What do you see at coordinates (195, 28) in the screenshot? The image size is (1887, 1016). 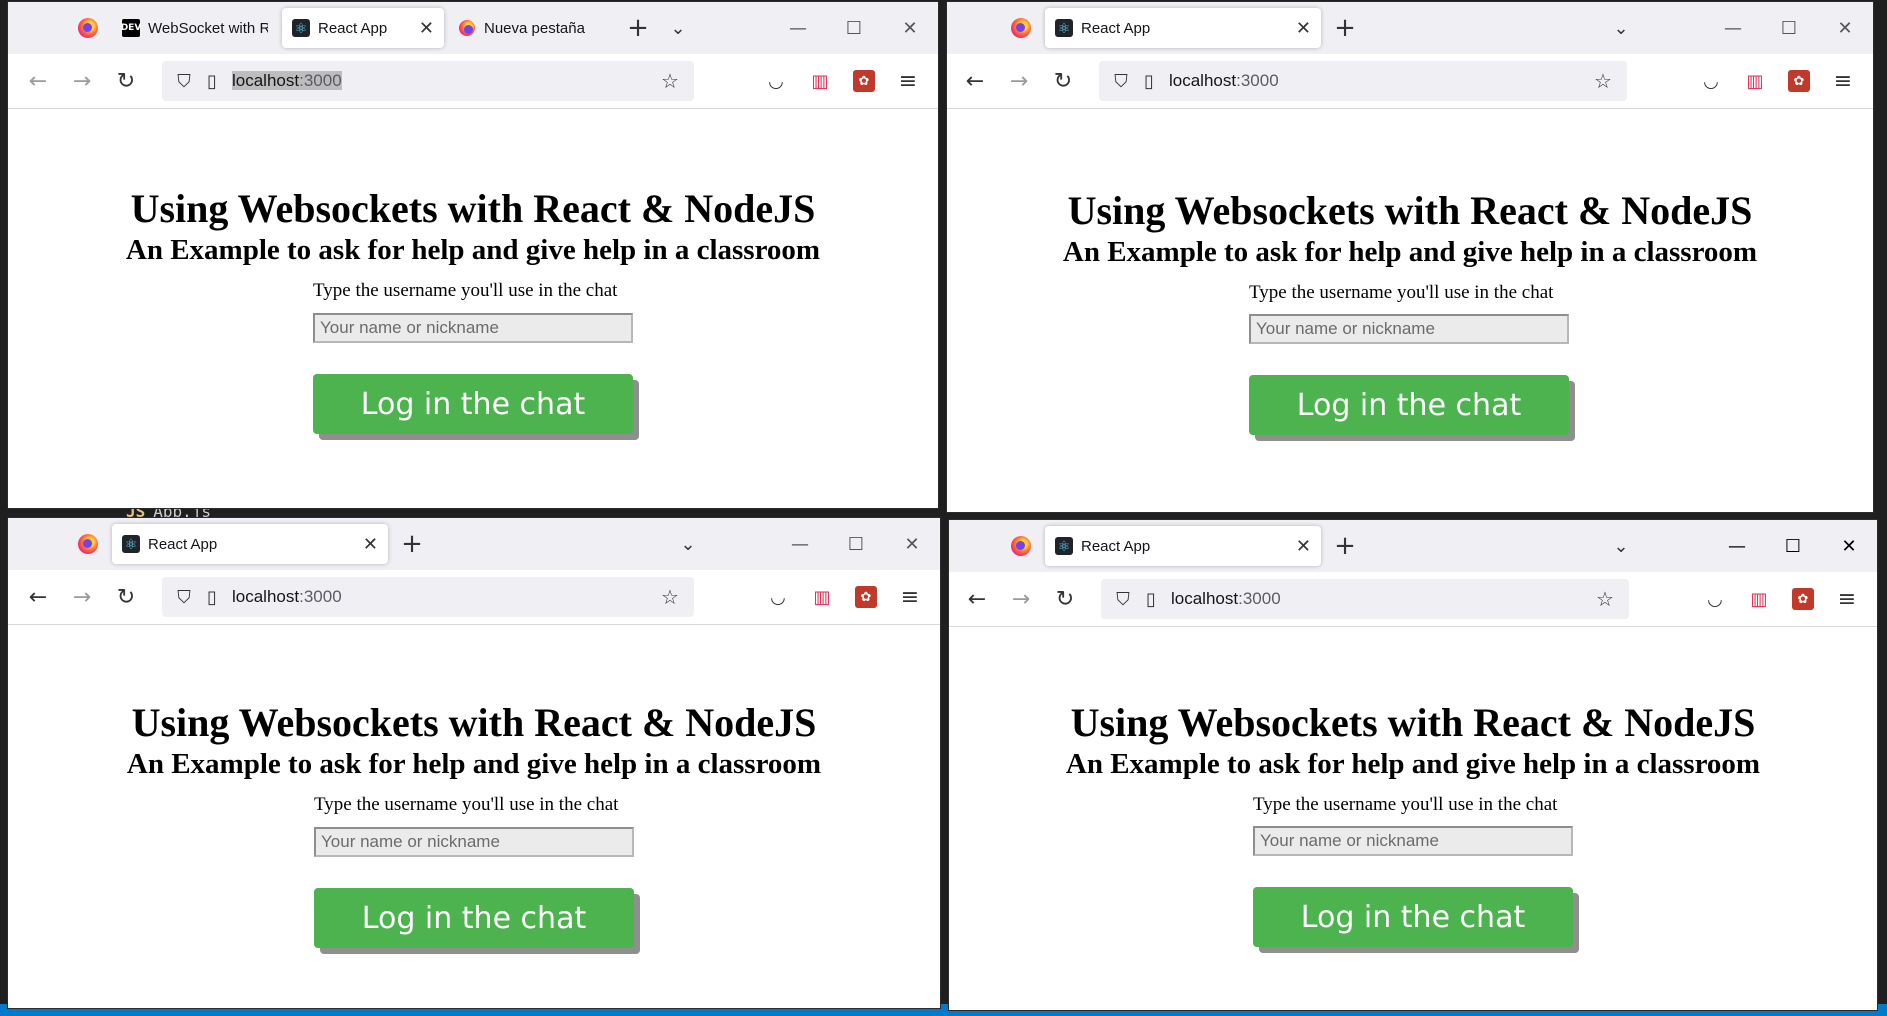 I see `tab-websocket: DEV WebSocket with R` at bounding box center [195, 28].